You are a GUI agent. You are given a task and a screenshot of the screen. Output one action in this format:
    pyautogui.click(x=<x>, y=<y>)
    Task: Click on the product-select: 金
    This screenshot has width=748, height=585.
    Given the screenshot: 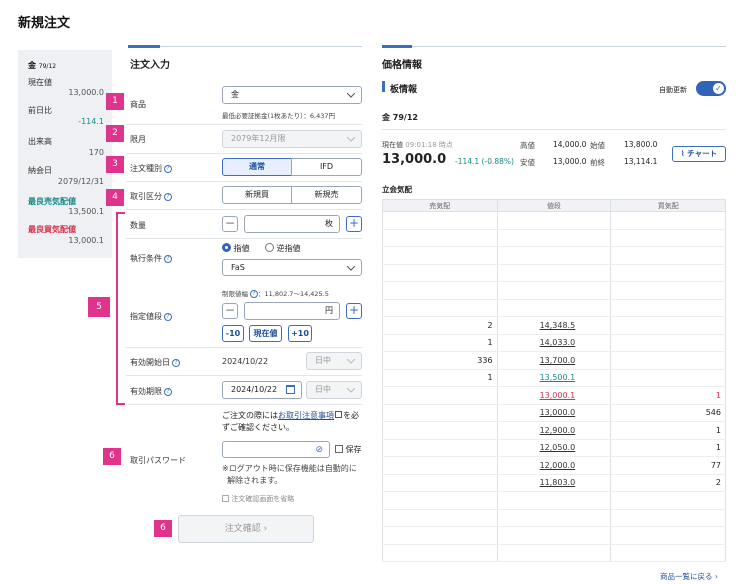 What is the action you would take?
    pyautogui.click(x=292, y=95)
    